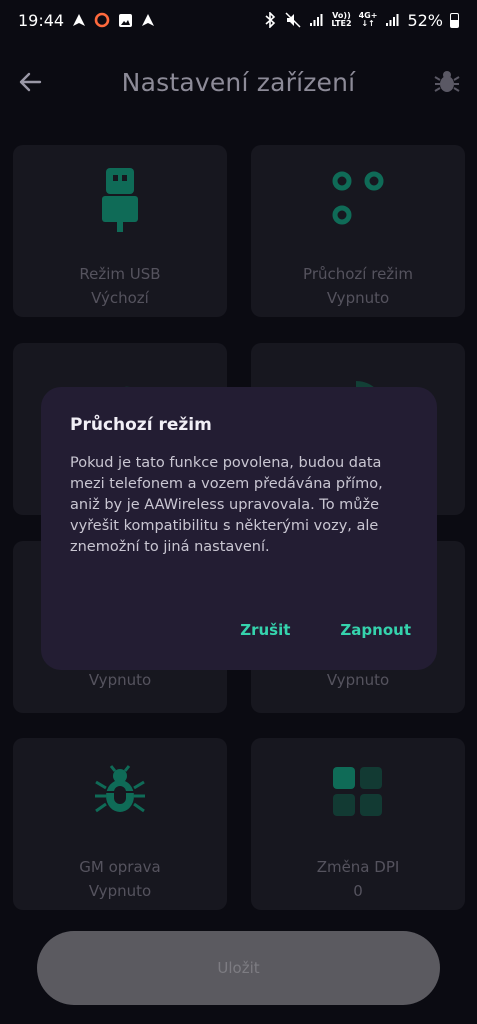 Image resolution: width=477 pixels, height=1024 pixels. I want to click on cancel-button: Zrušit, so click(265, 630).